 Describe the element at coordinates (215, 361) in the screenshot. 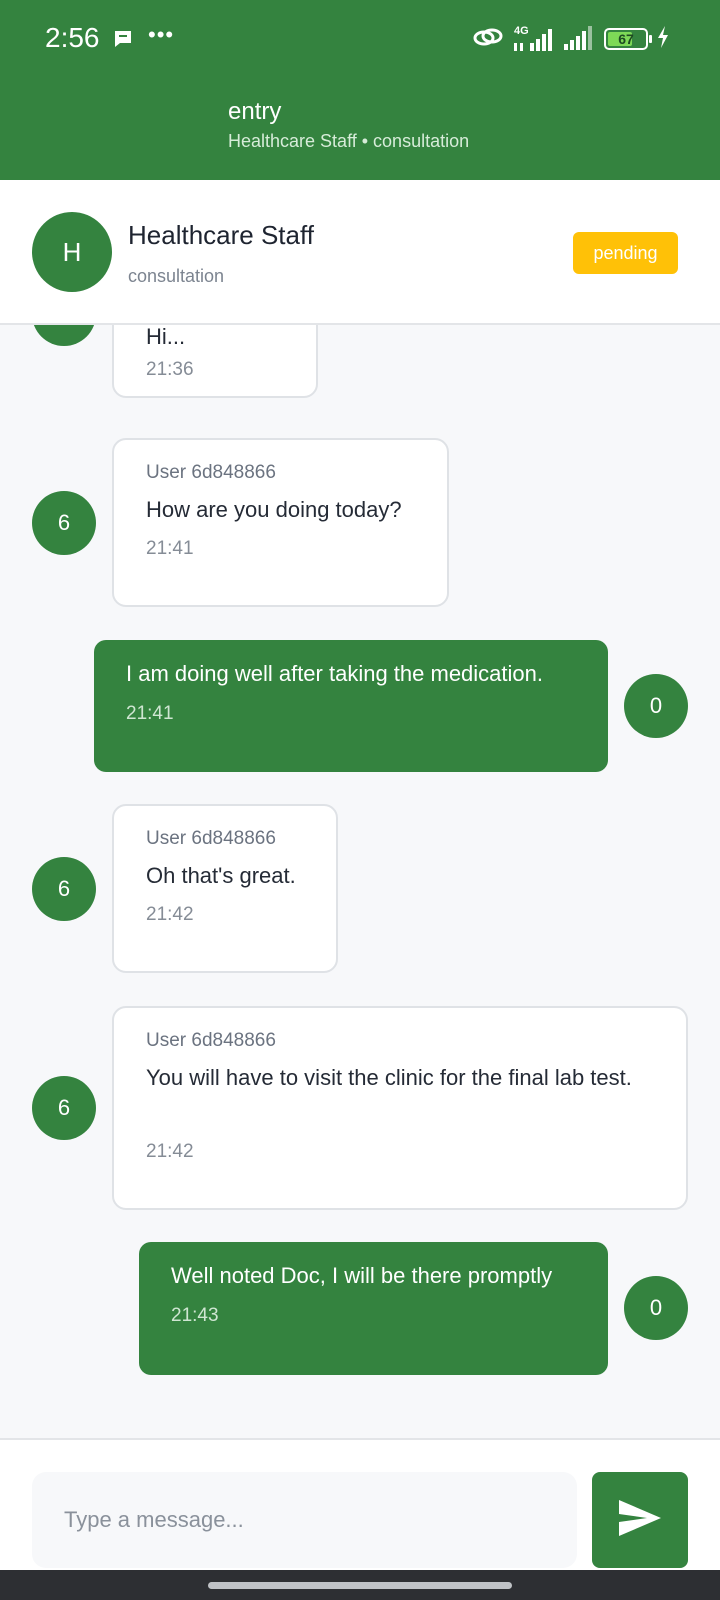

I see `message-bubble-incoming: Hi... 21:36` at that location.